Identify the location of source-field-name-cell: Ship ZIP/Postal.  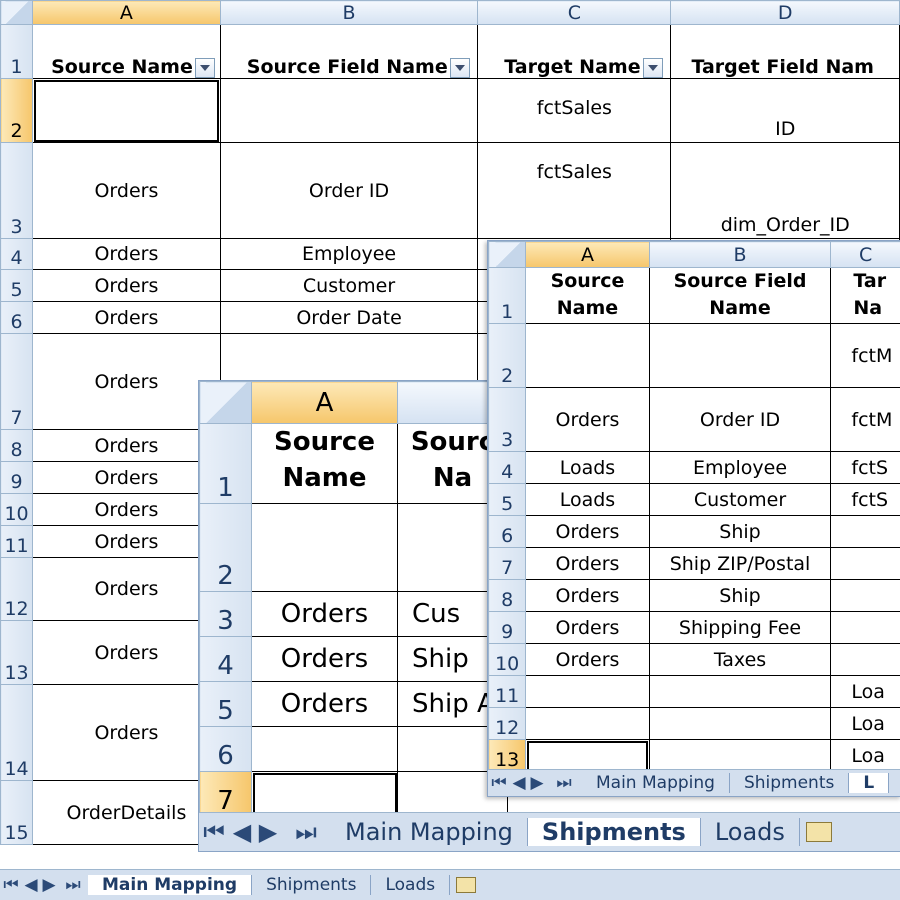
(740, 563).